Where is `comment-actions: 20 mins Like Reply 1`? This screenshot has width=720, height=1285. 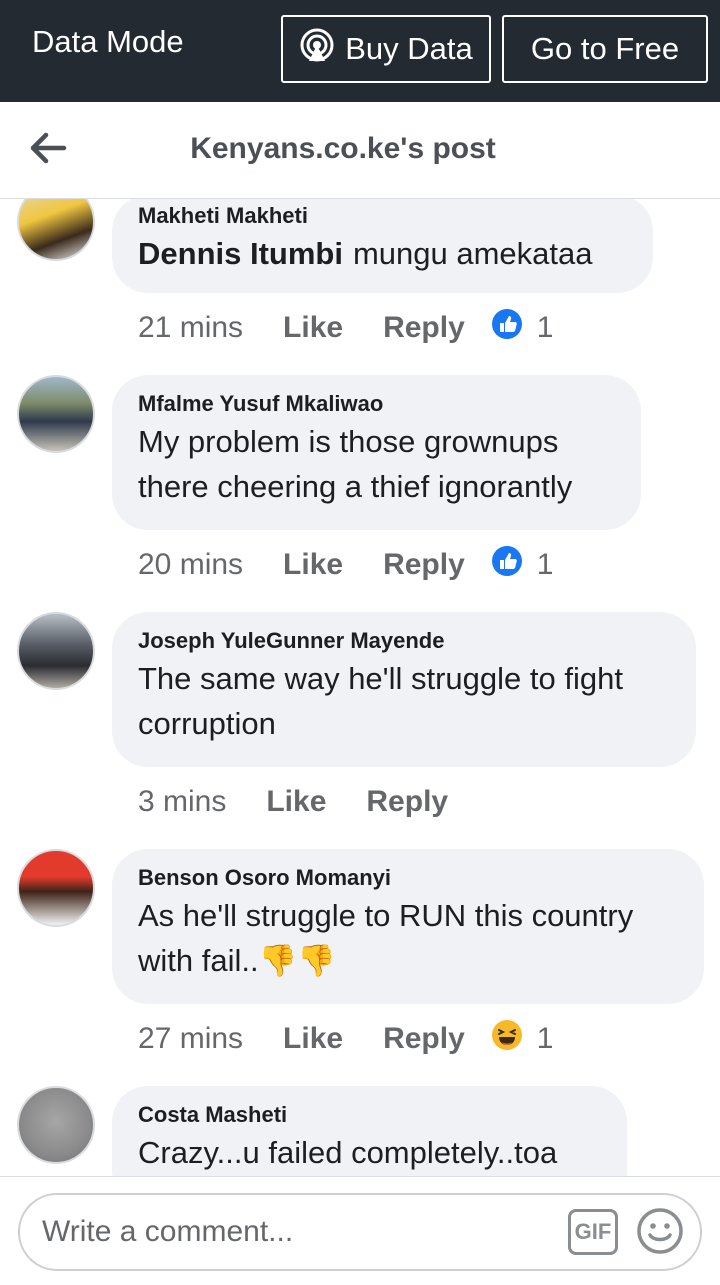
comment-actions: 20 mins Like Reply 1 is located at coordinates (345, 565).